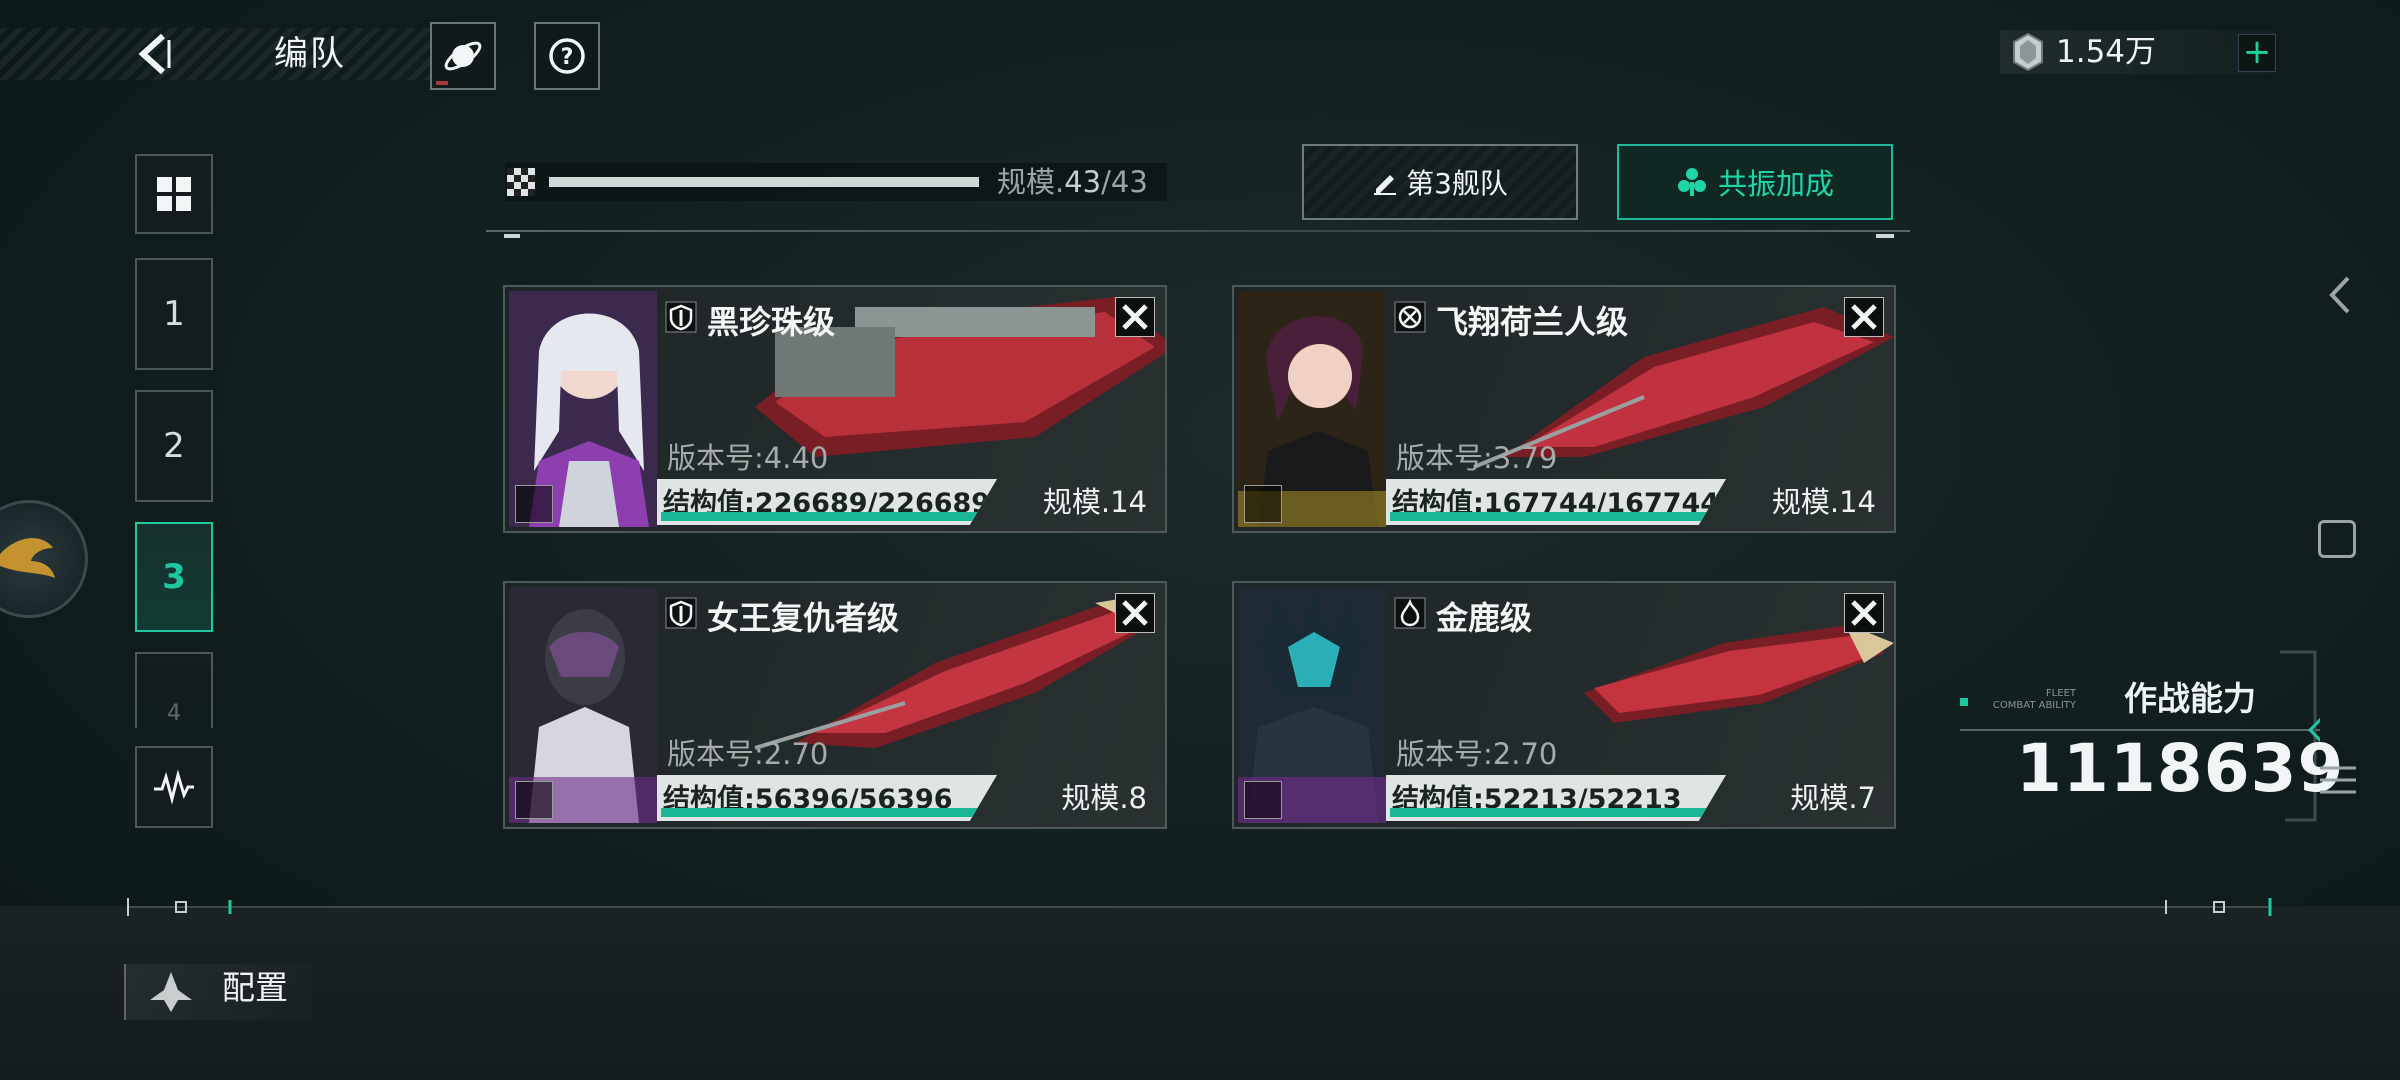 This screenshot has height=1080, width=2400. Describe the element at coordinates (2028, 52) in the screenshot. I see `crystal-icon` at that location.